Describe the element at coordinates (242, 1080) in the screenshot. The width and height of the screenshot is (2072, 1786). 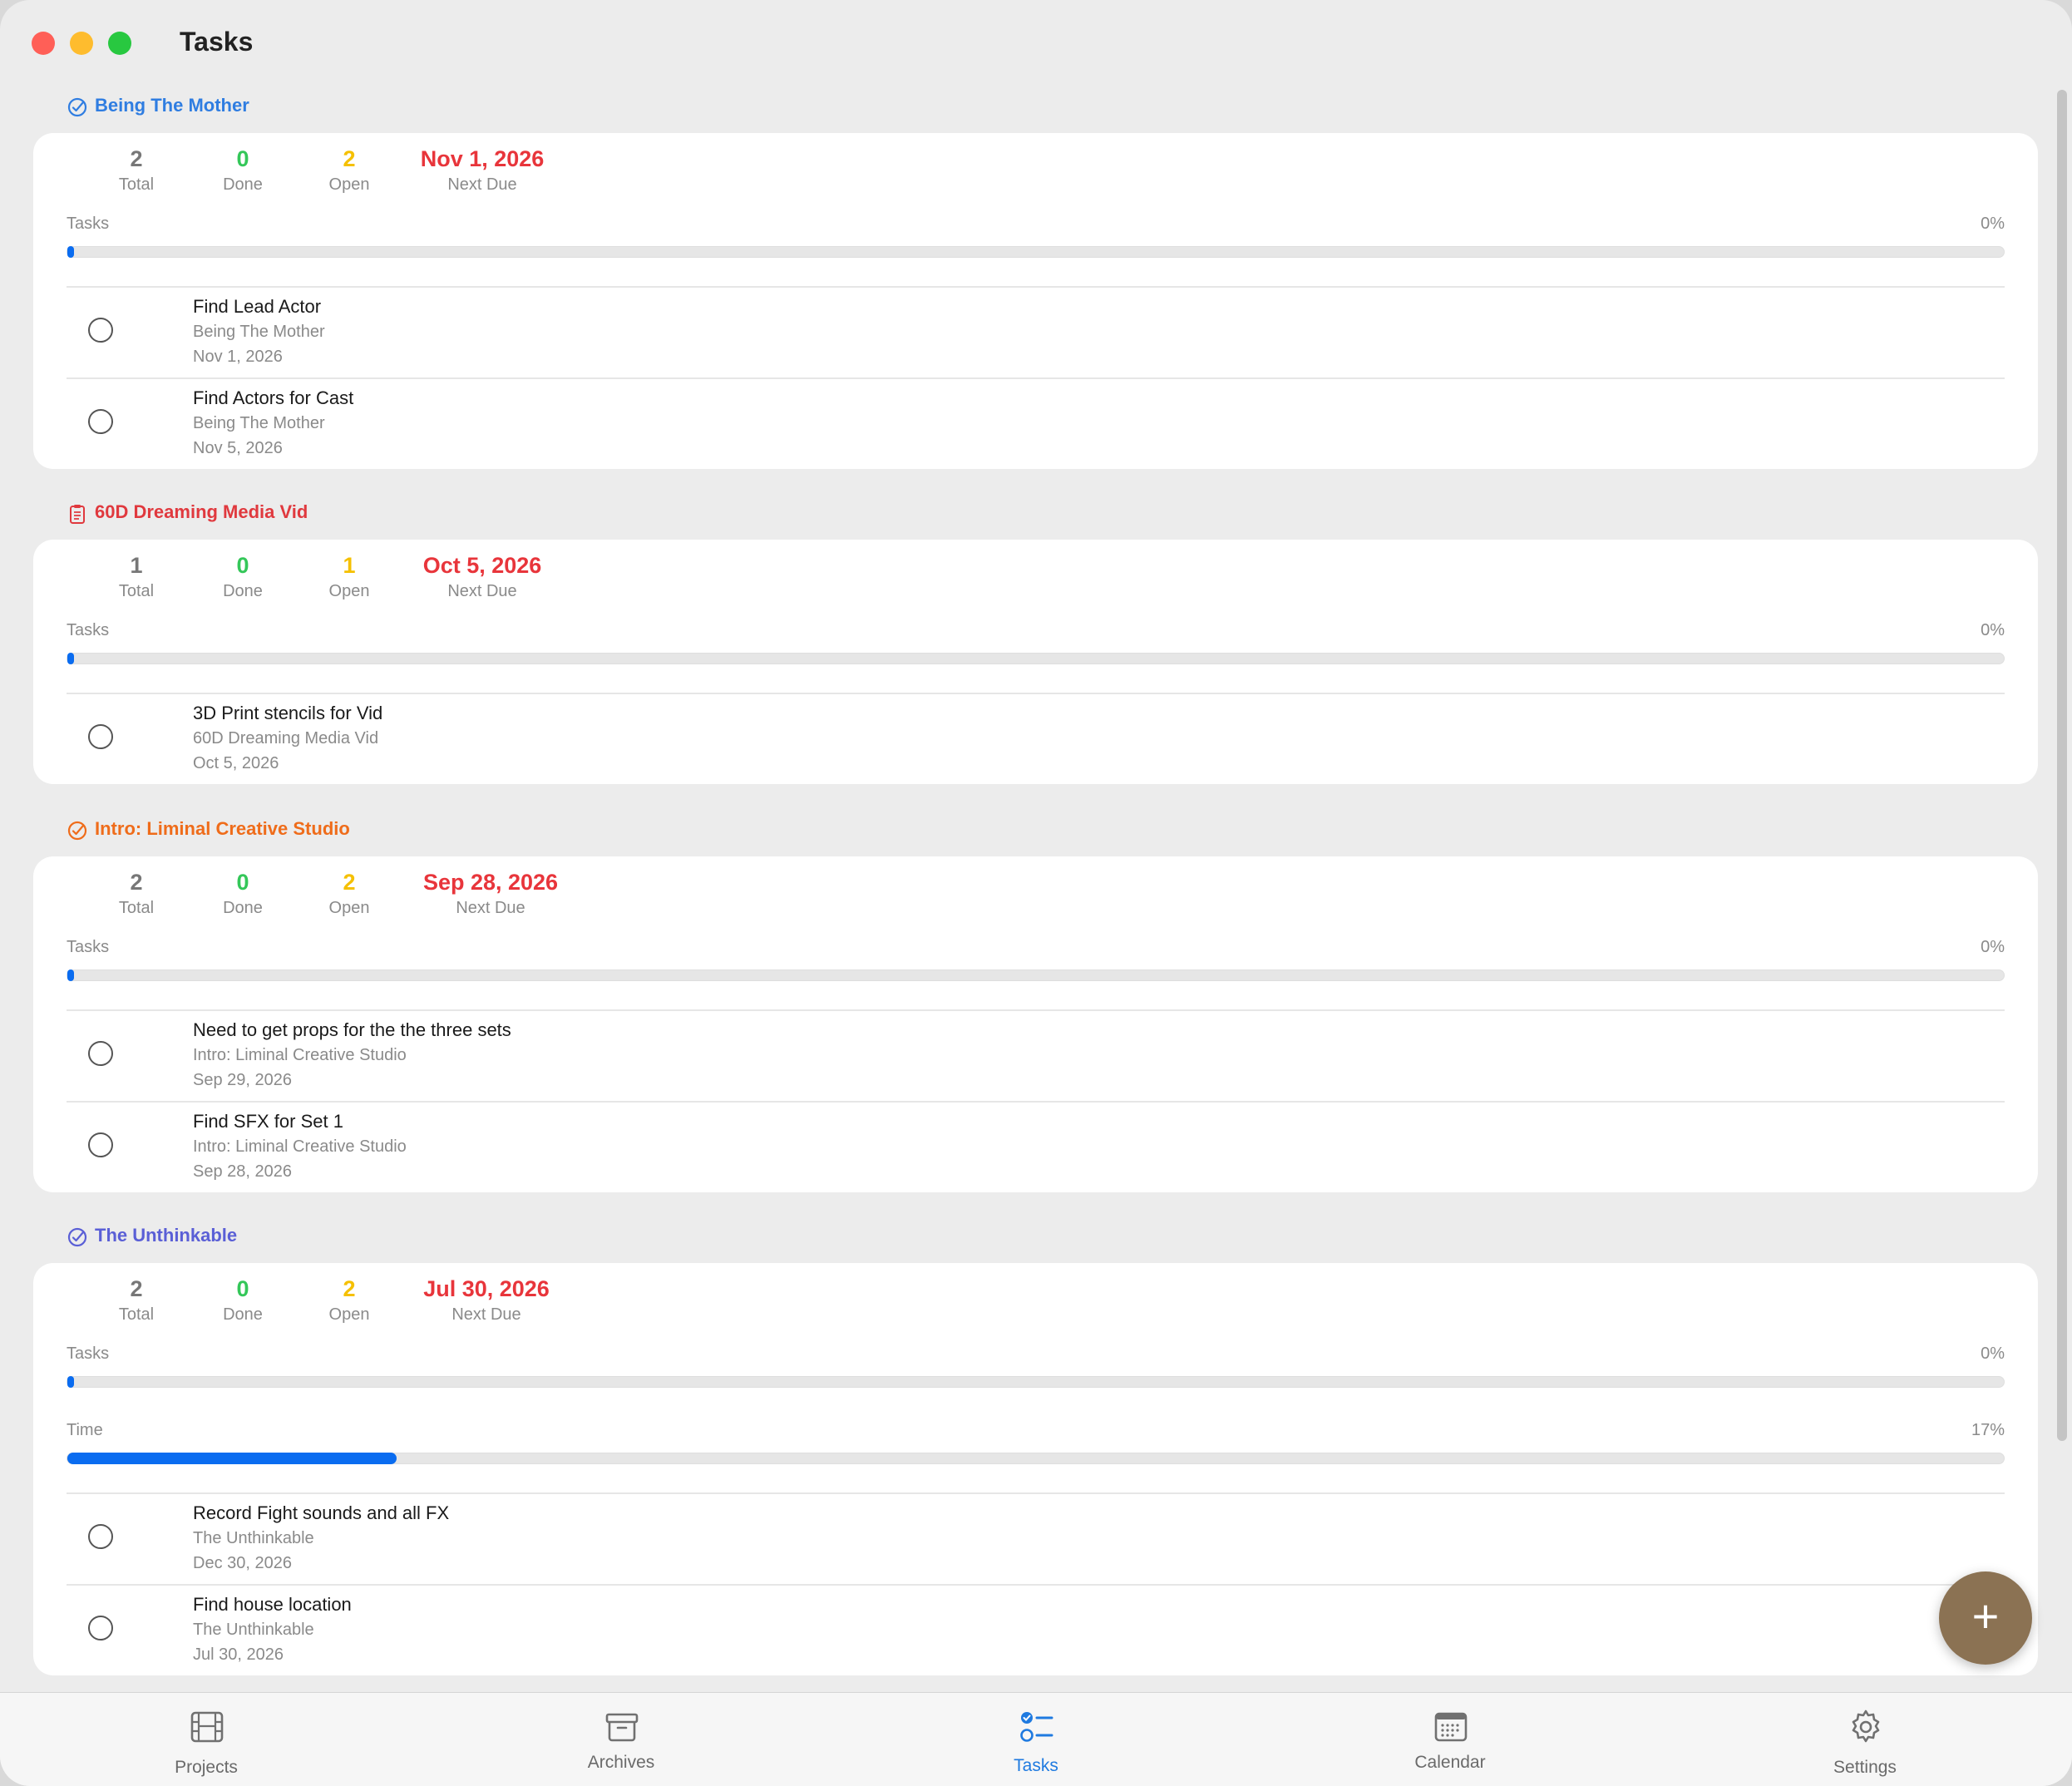
I see `task-date: Sep 29, 2026` at that location.